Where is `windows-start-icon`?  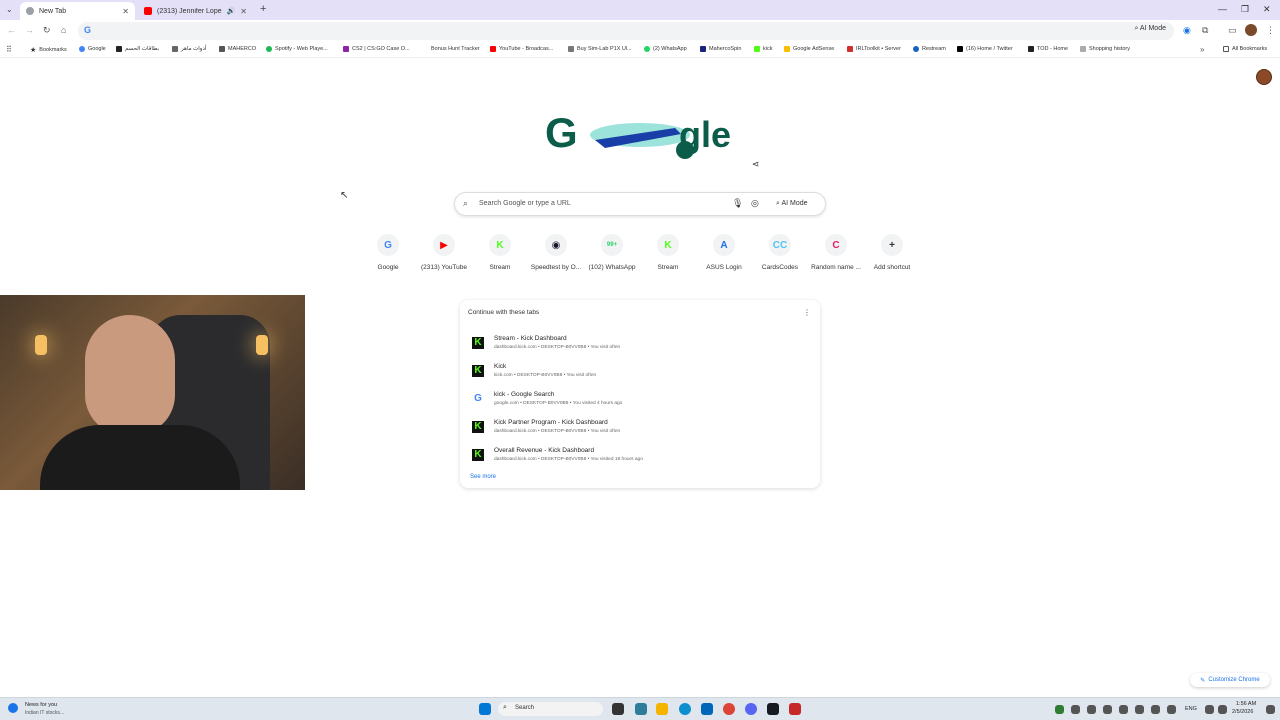 windows-start-icon is located at coordinates (485, 709).